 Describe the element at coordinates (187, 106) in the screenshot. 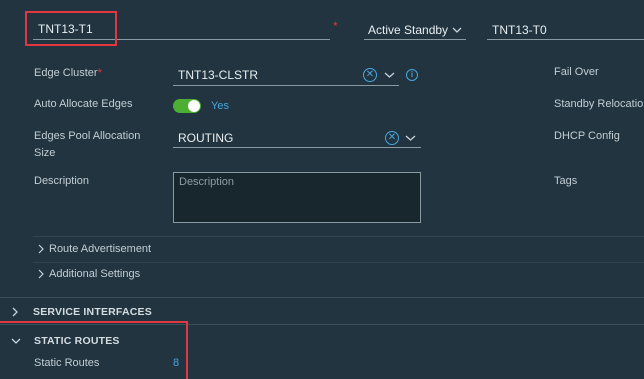

I see `auto-allocate-toggle` at that location.